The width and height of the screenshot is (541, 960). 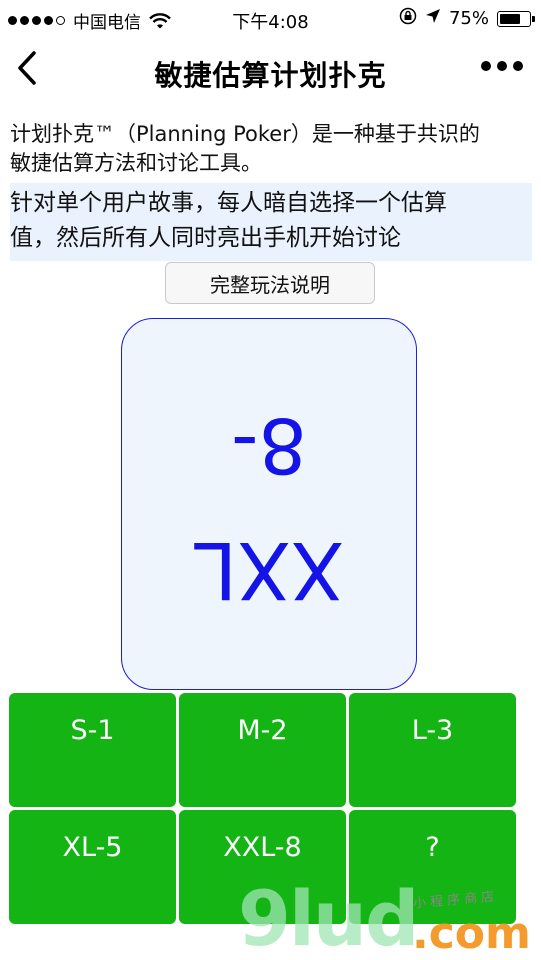 What do you see at coordinates (269, 569) in the screenshot?
I see `card-size: XXL` at bounding box center [269, 569].